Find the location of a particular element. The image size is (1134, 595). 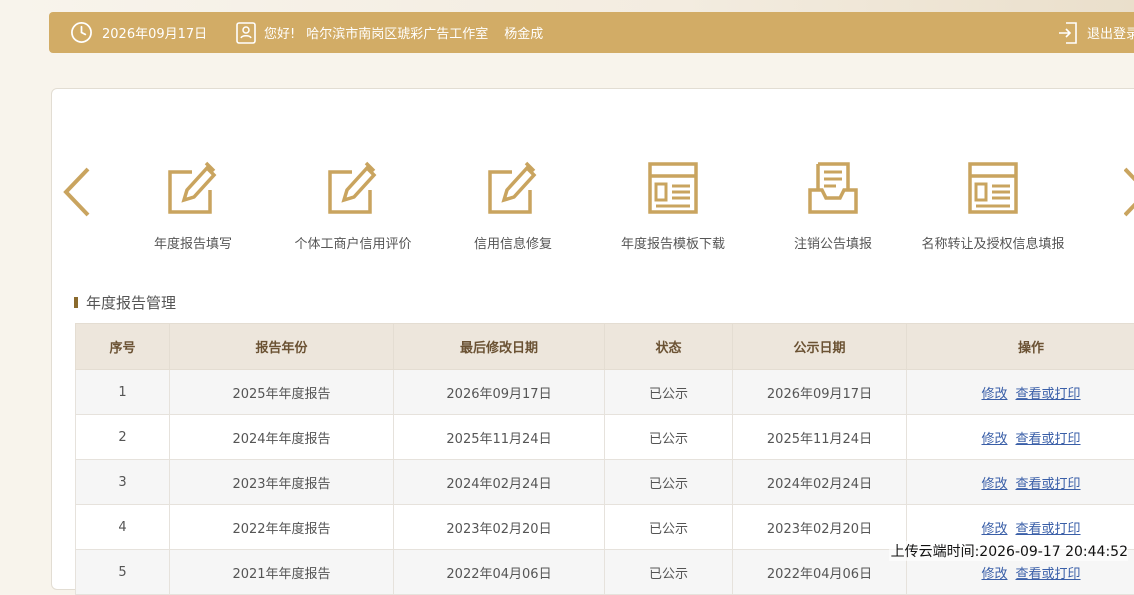

cell-published: 2023年02月20日 is located at coordinates (820, 527).